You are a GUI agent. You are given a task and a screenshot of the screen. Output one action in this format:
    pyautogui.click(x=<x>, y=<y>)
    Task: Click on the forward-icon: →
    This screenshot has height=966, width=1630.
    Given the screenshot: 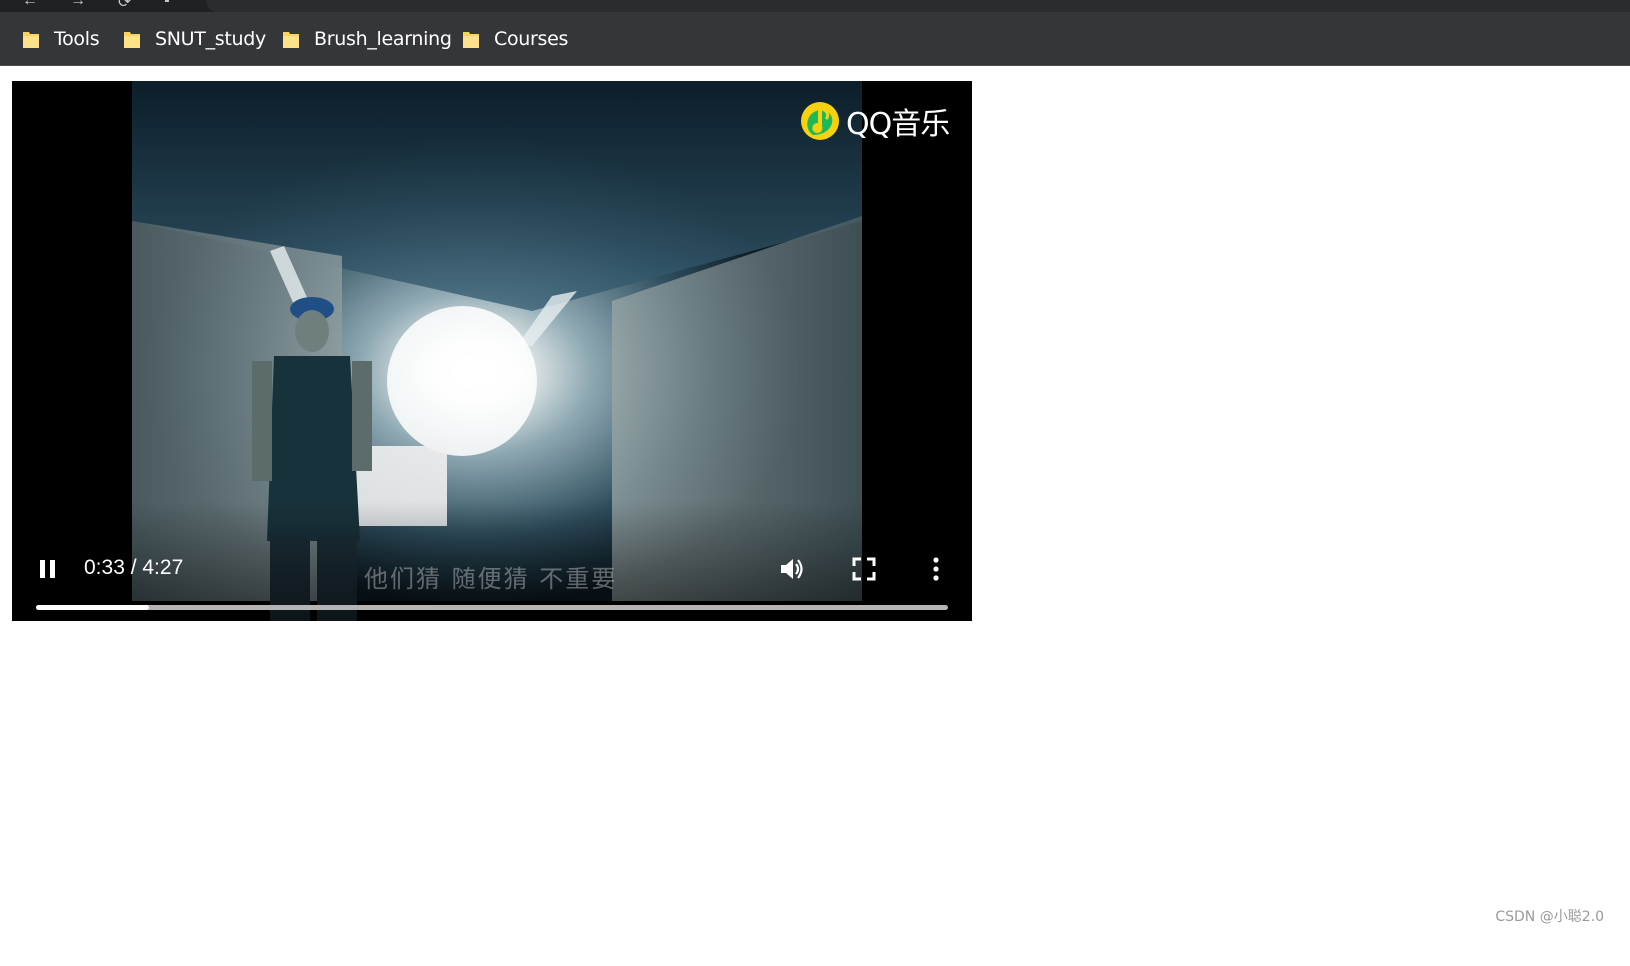 What is the action you would take?
    pyautogui.click(x=78, y=5)
    